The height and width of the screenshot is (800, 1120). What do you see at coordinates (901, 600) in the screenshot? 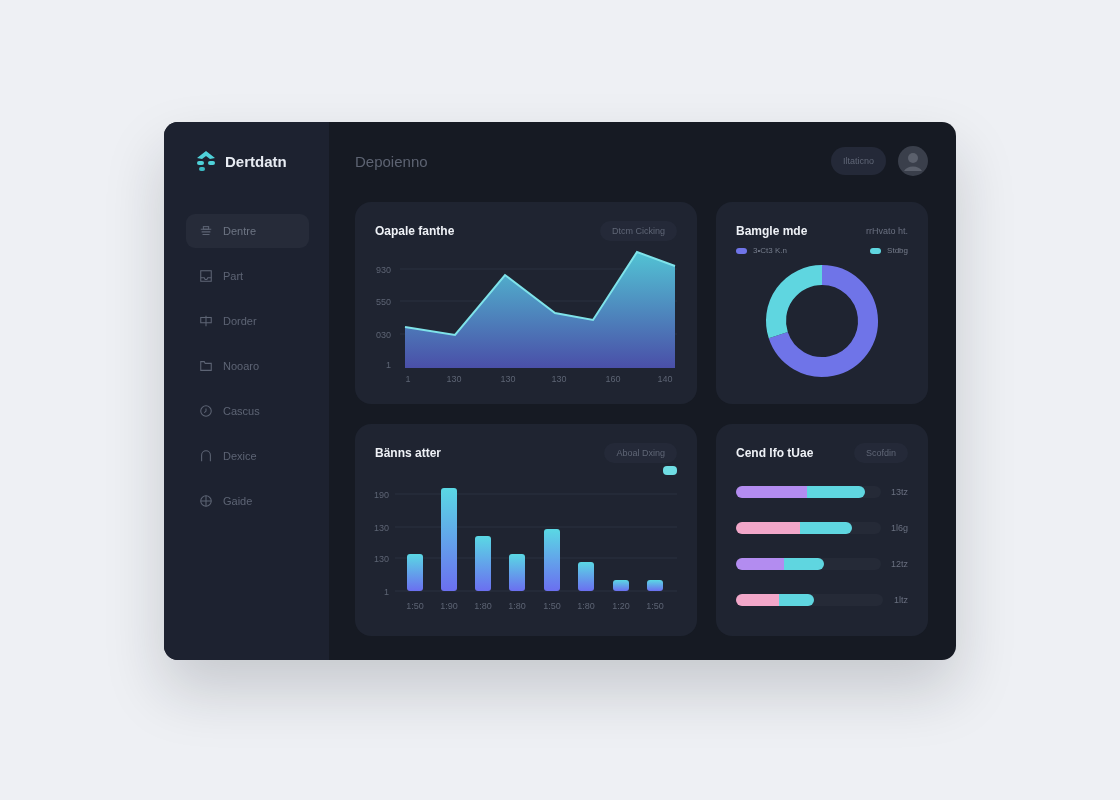
I see `progress-reading: 1ltz` at bounding box center [901, 600].